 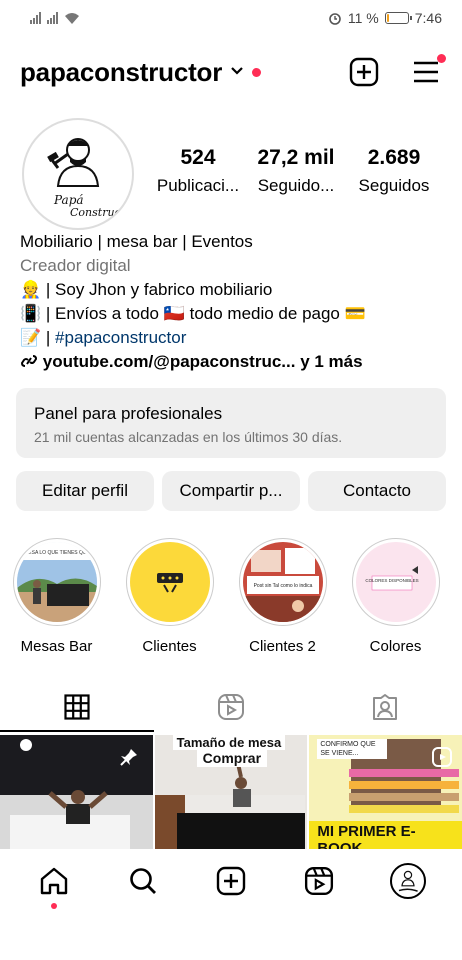 What do you see at coordinates (169, 582) in the screenshot?
I see `highlight-thumb` at bounding box center [169, 582].